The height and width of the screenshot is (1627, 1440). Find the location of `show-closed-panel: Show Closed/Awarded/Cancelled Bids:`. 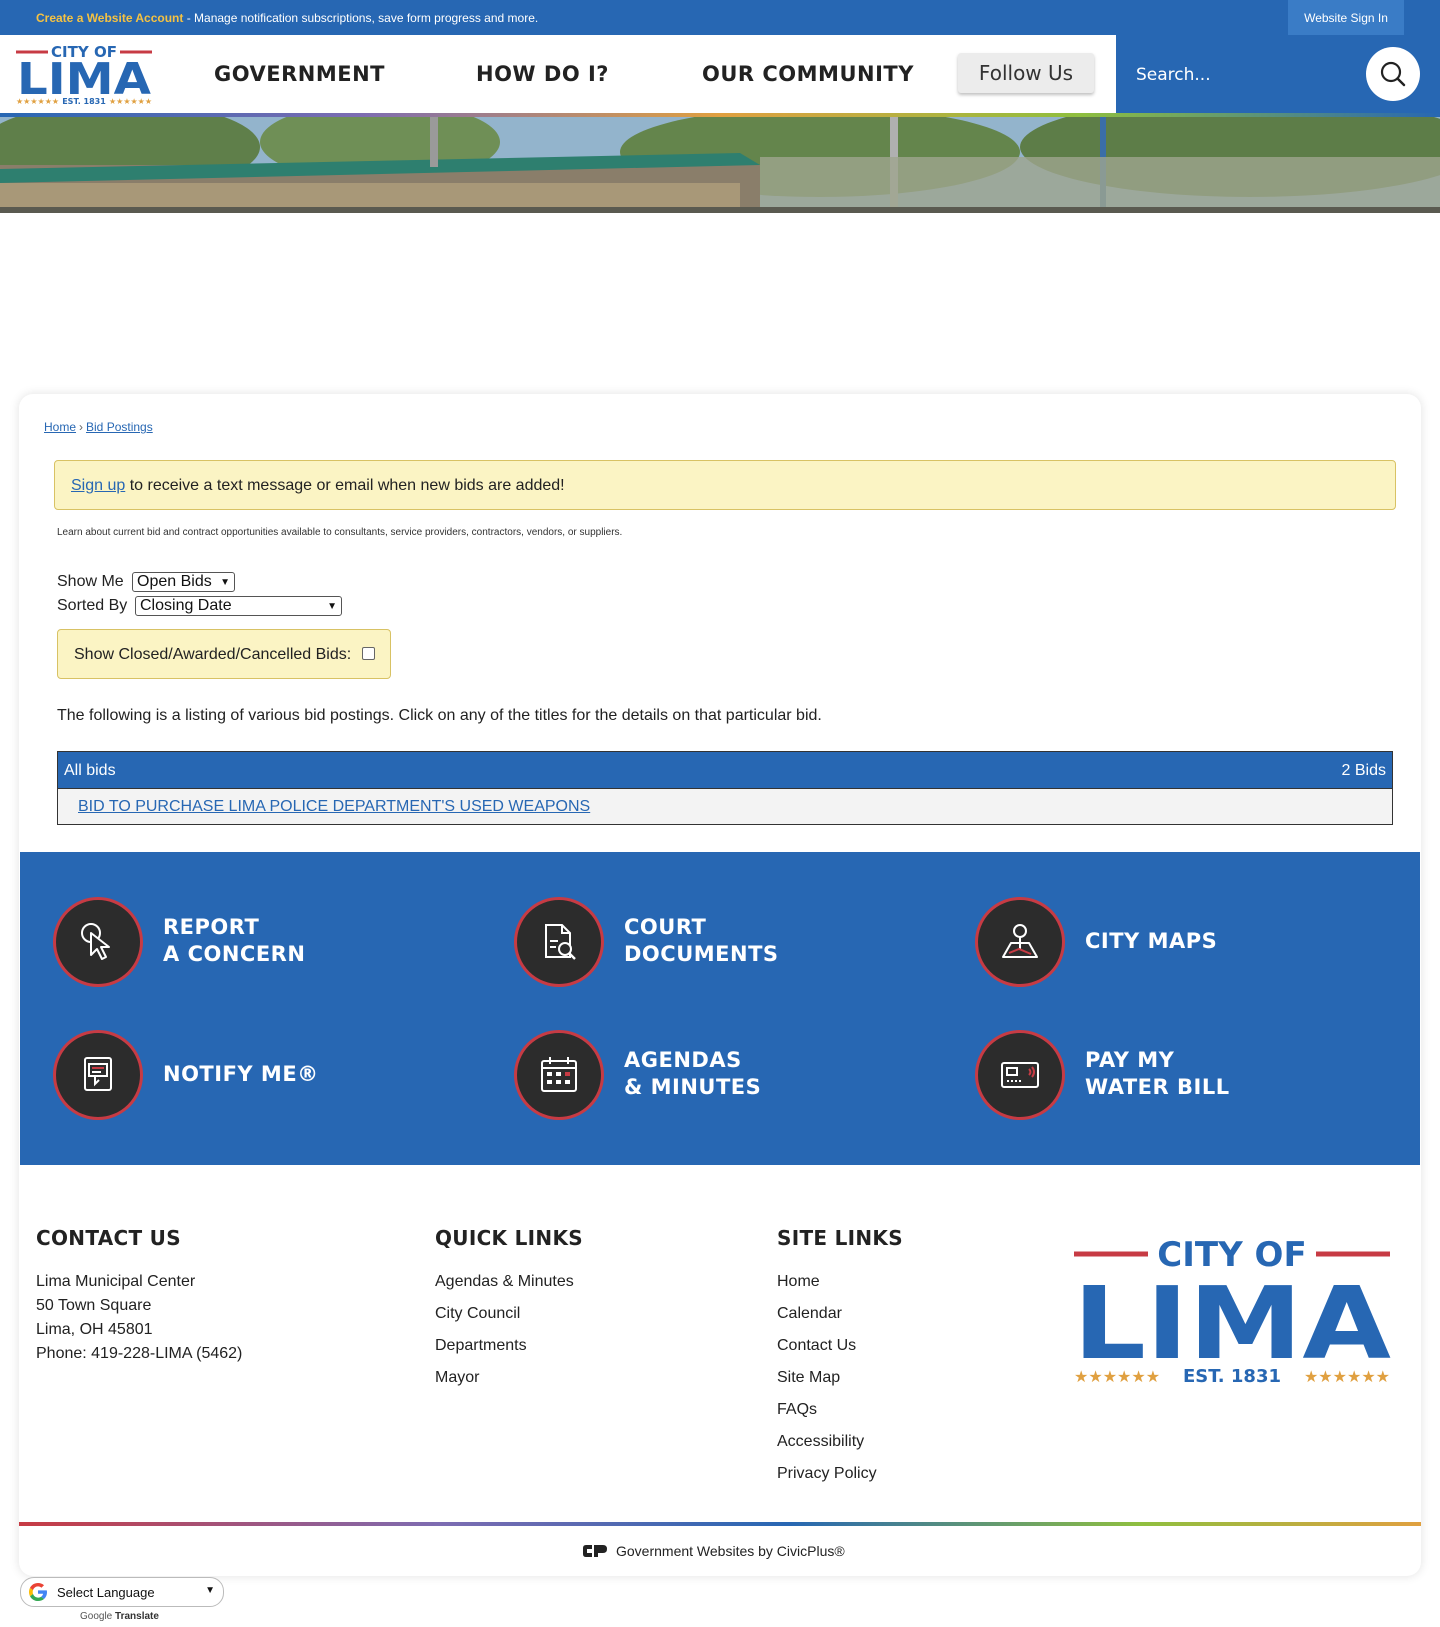

show-closed-panel: Show Closed/Awarded/Cancelled Bids: is located at coordinates (224, 654).